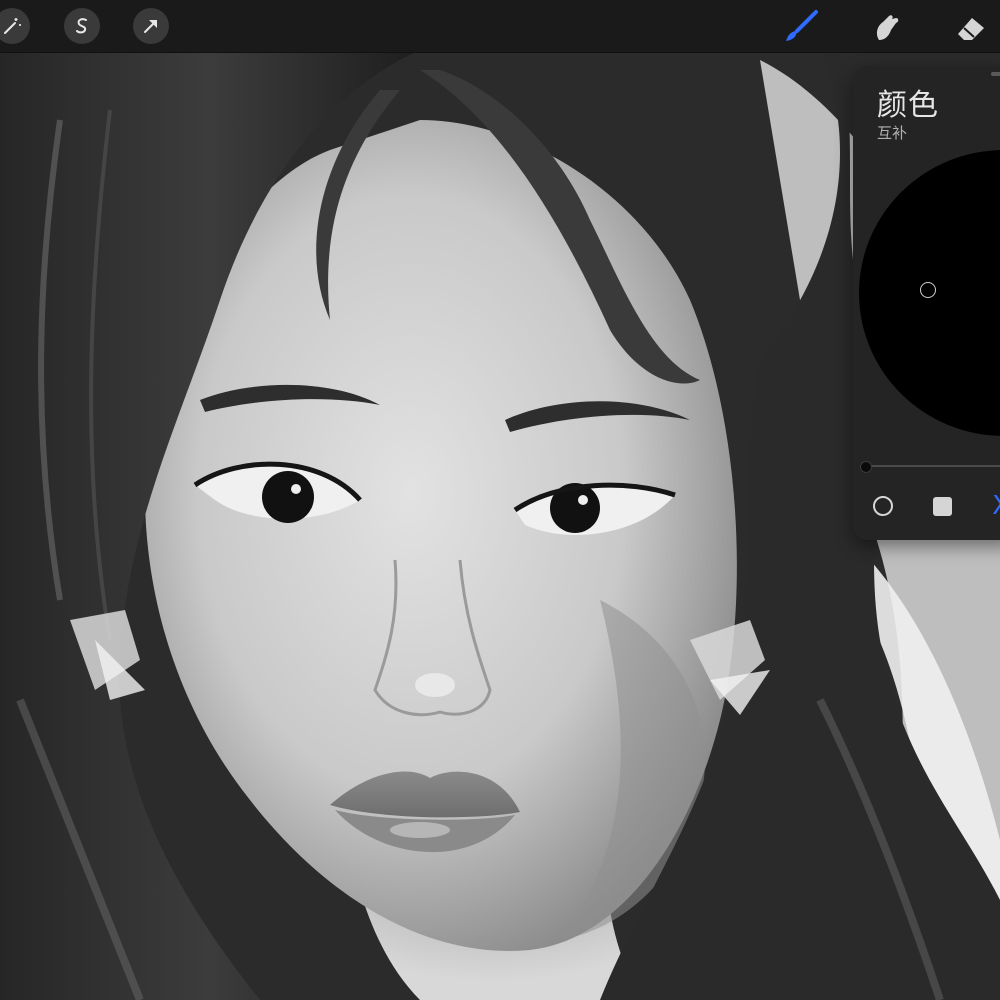 This screenshot has width=1000, height=1000. What do you see at coordinates (500, 26) in the screenshot?
I see `top-toolbar` at bounding box center [500, 26].